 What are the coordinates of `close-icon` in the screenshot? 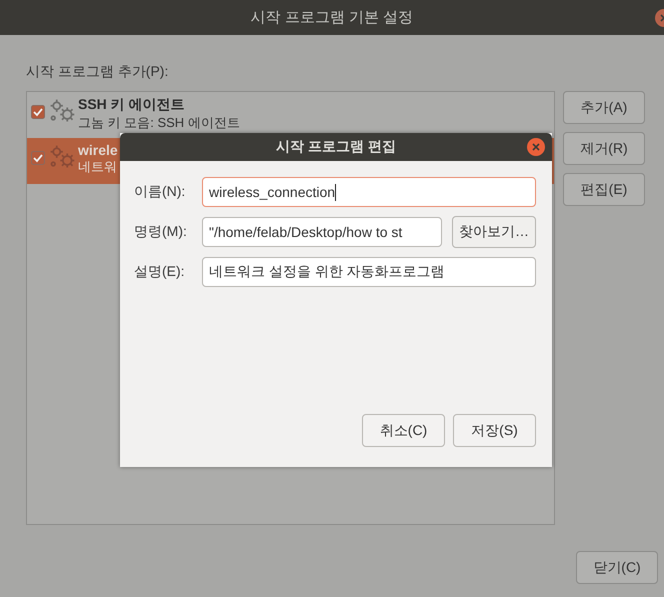 It's located at (536, 147).